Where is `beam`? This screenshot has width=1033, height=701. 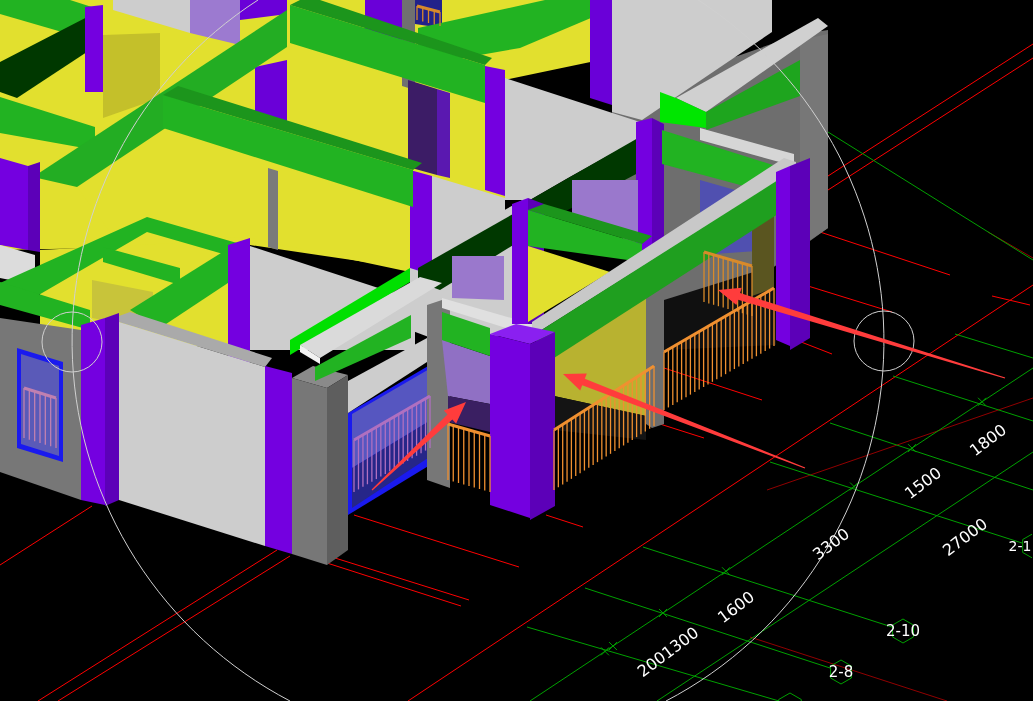
beam is located at coordinates (466, 334).